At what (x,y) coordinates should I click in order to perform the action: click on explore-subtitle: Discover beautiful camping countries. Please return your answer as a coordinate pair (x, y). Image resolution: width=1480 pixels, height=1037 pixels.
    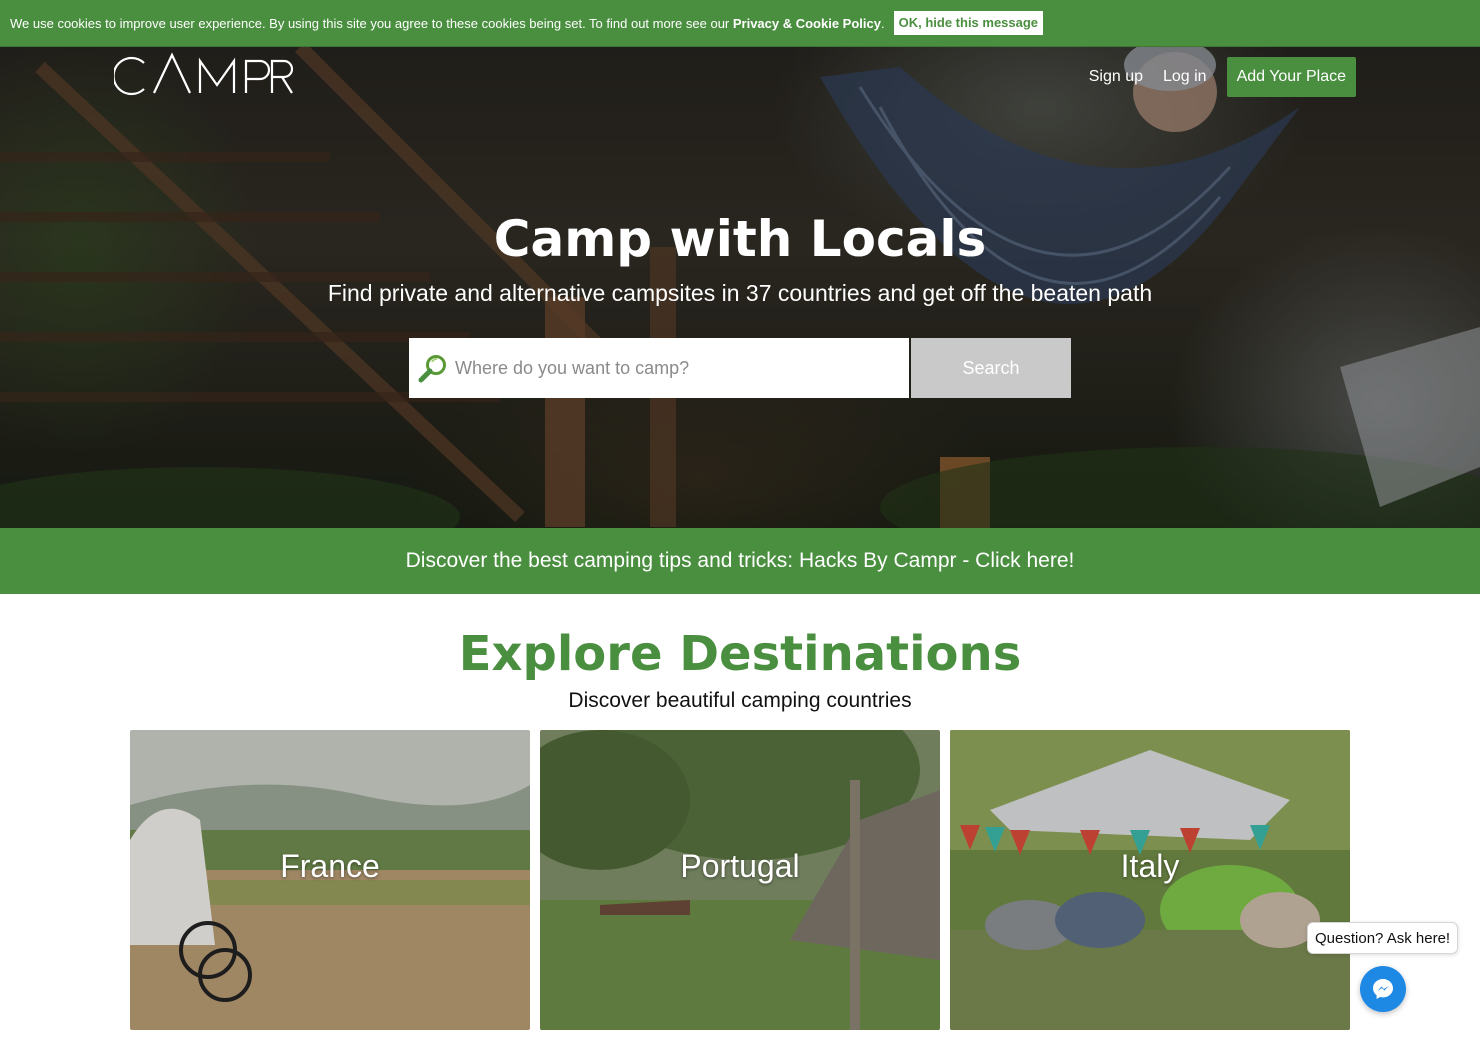
    Looking at the image, I should click on (740, 700).